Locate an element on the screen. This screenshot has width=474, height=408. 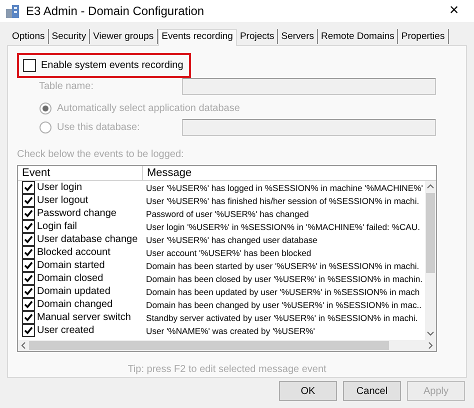
vertical-scrollbar is located at coordinates (430, 260).